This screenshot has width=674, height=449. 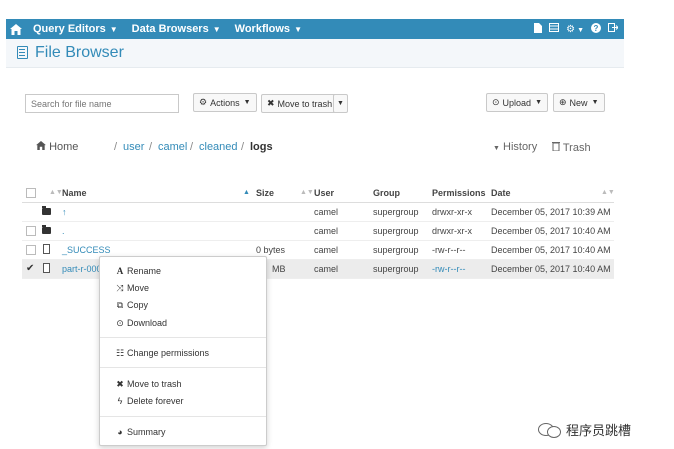 I want to click on move-to-trash-dropdown: ▼, so click(x=340, y=103).